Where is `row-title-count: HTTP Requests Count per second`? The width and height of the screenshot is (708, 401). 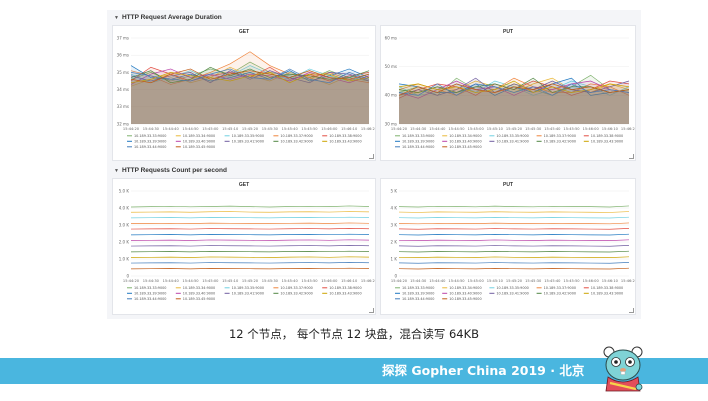
row-title-count: HTTP Requests Count per second is located at coordinates (174, 170).